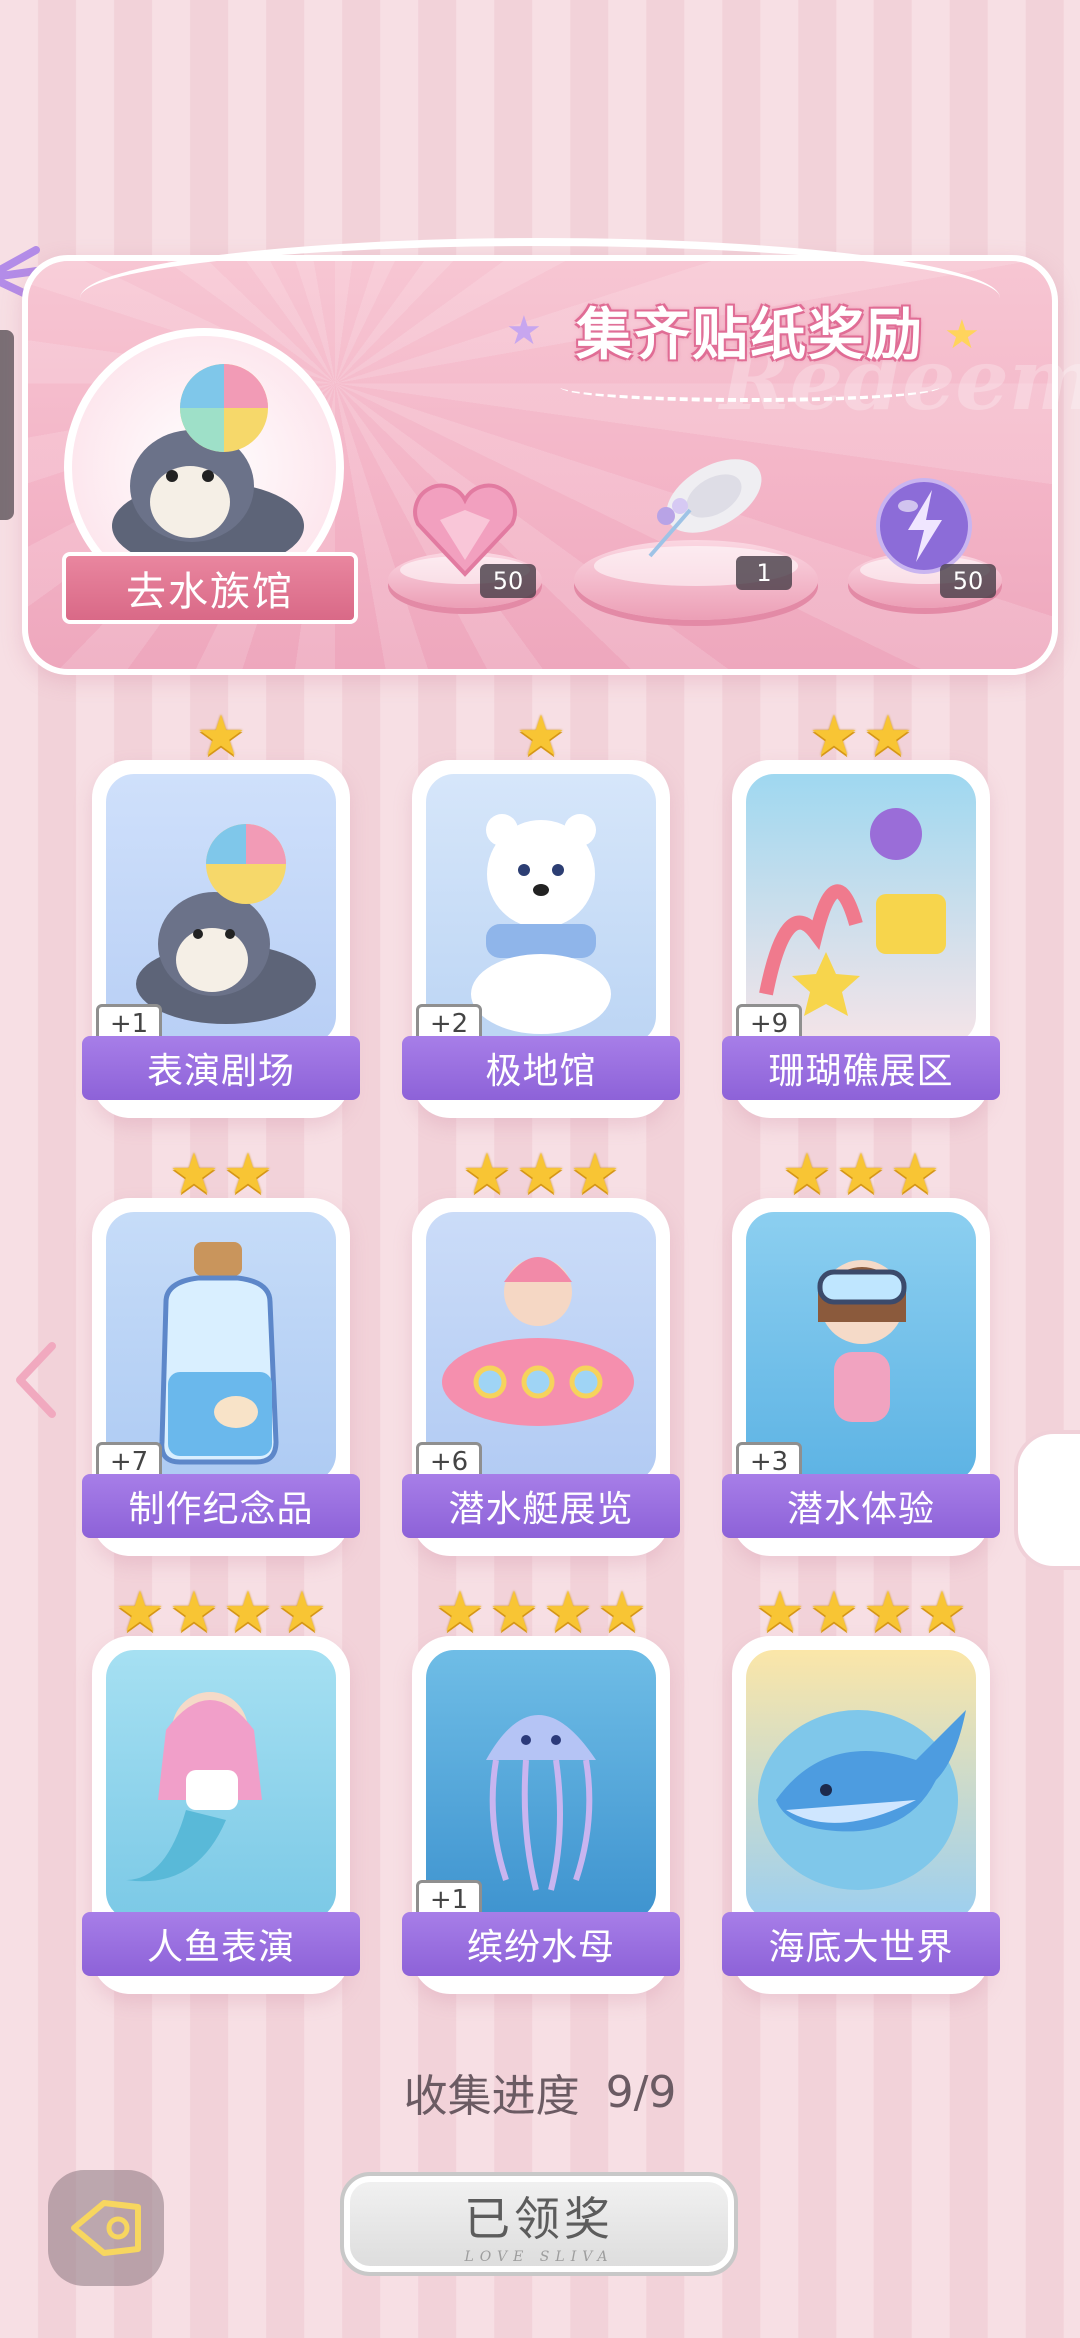 This screenshot has width=1080, height=2338. I want to click on sticker-card-label: 缤纷水母, so click(541, 1944).